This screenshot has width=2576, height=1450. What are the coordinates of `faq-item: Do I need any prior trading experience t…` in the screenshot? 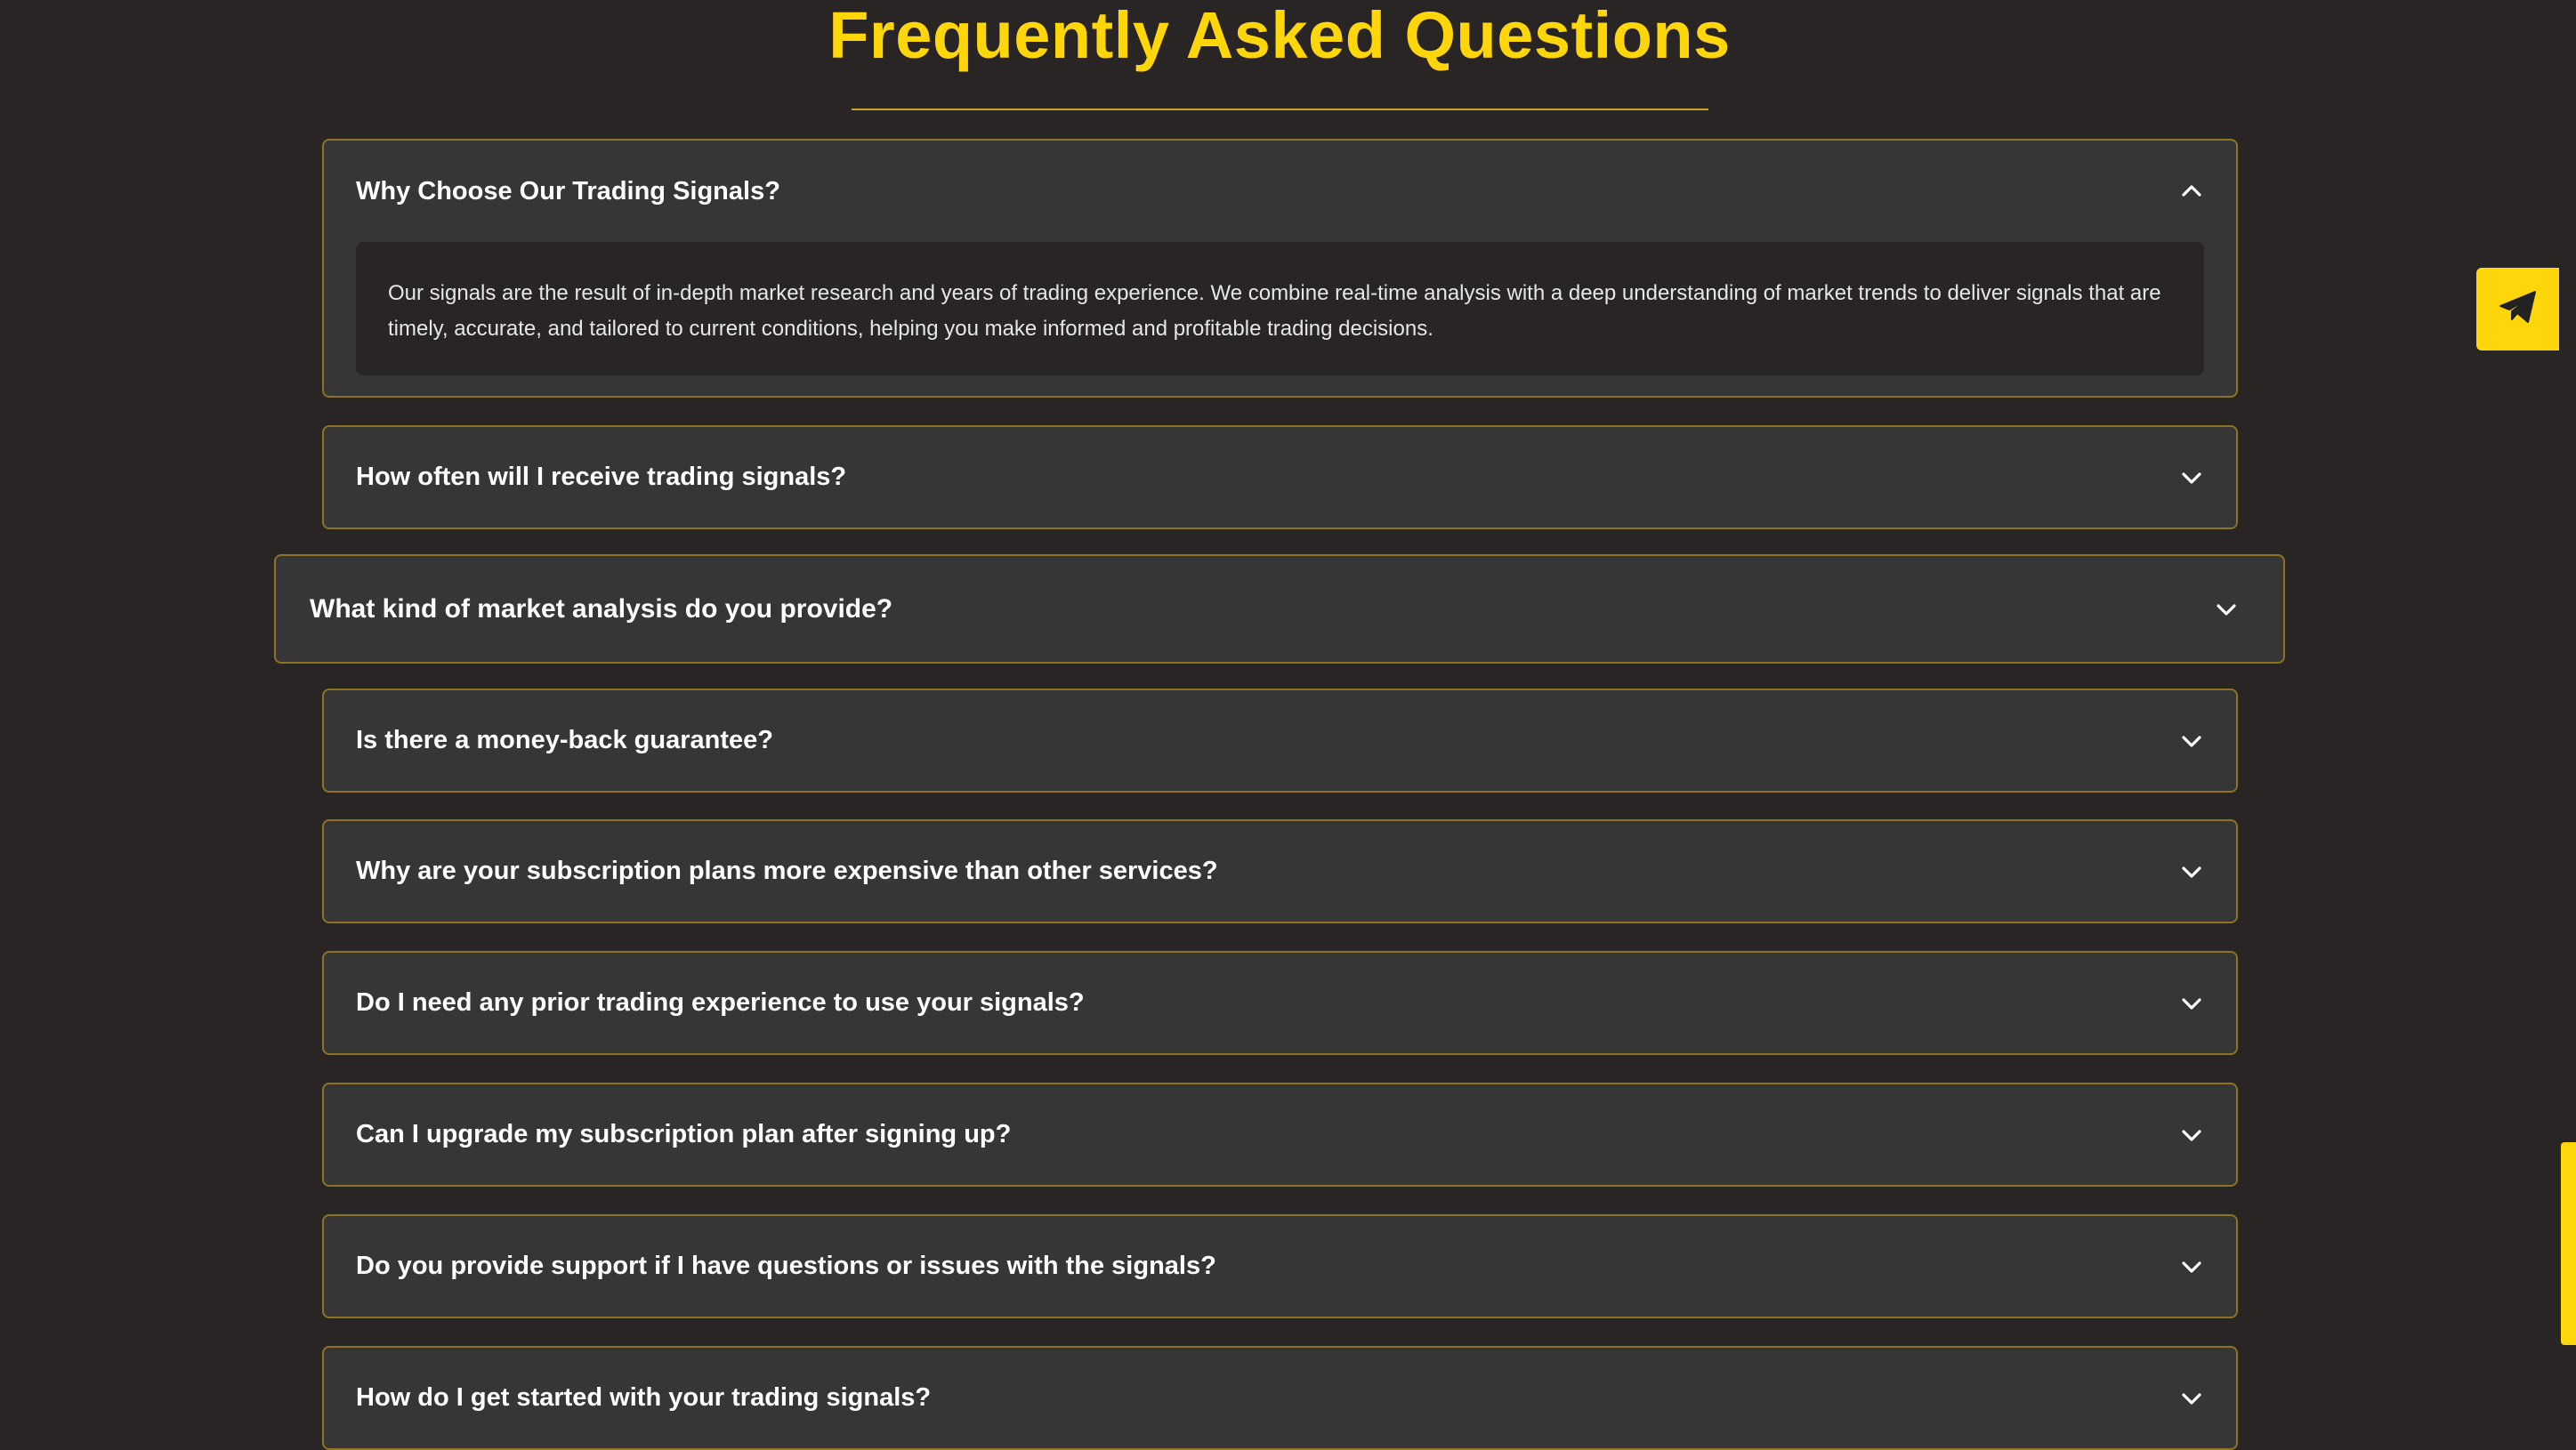 It's located at (1280, 1003).